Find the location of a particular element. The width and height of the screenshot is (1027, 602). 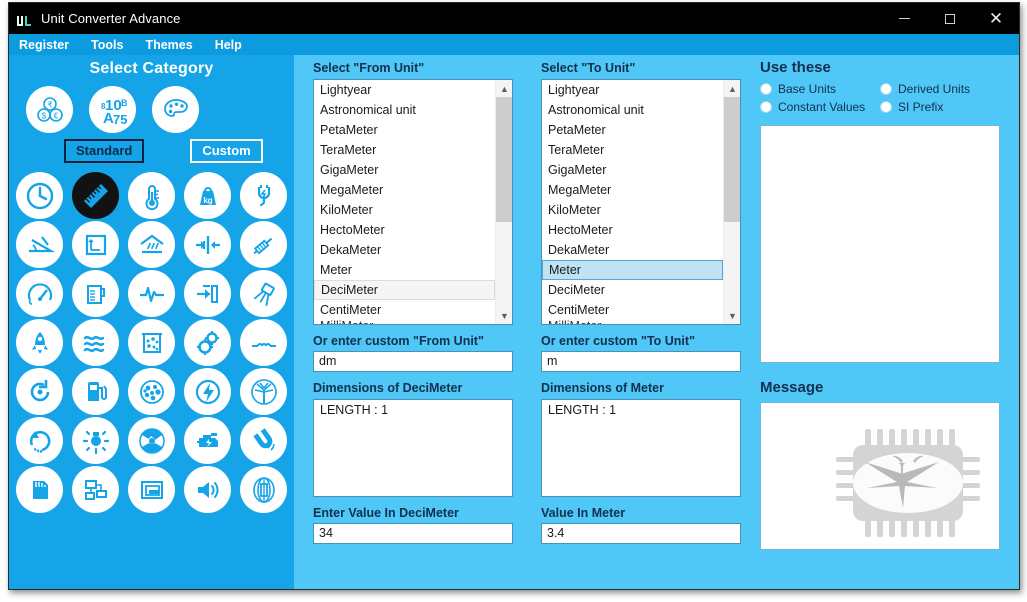

category-viscosity-icon is located at coordinates (263, 244).